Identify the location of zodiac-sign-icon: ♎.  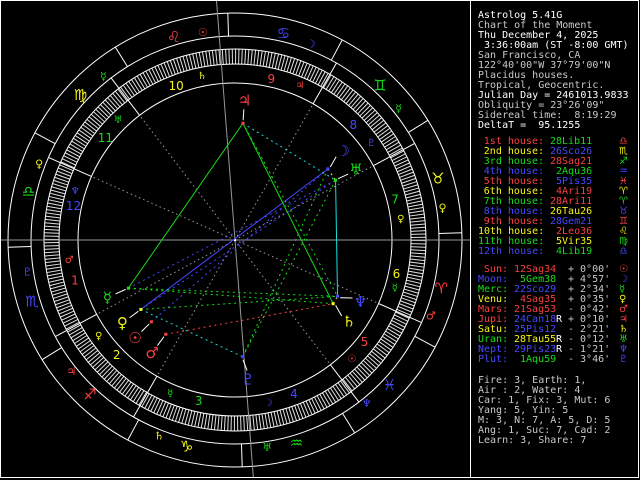
(623, 251).